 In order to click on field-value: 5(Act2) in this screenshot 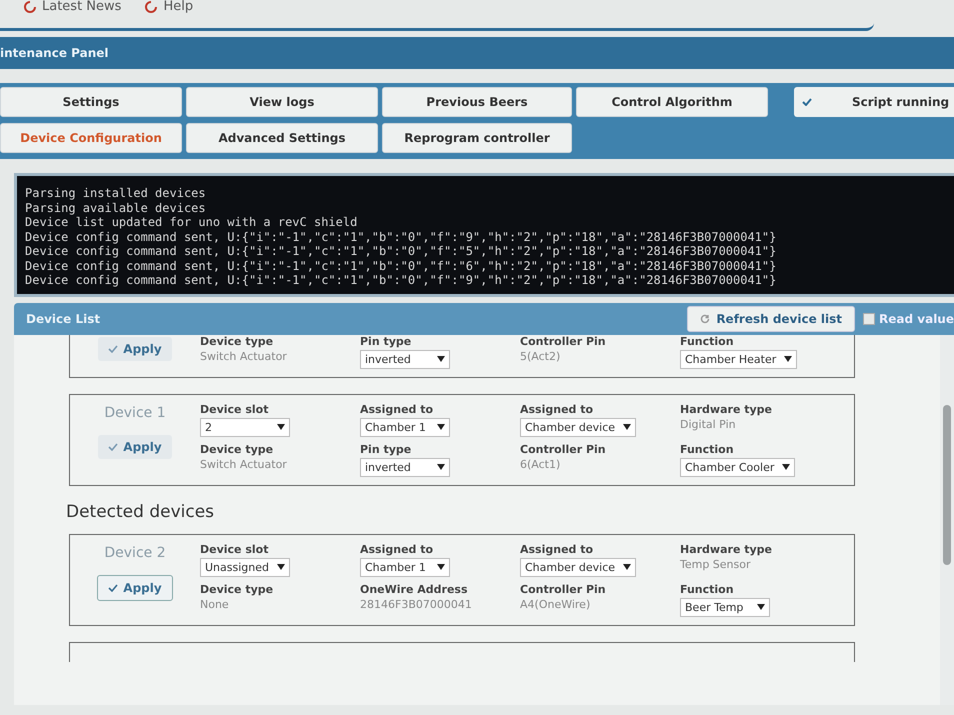, I will do `click(540, 356)`.